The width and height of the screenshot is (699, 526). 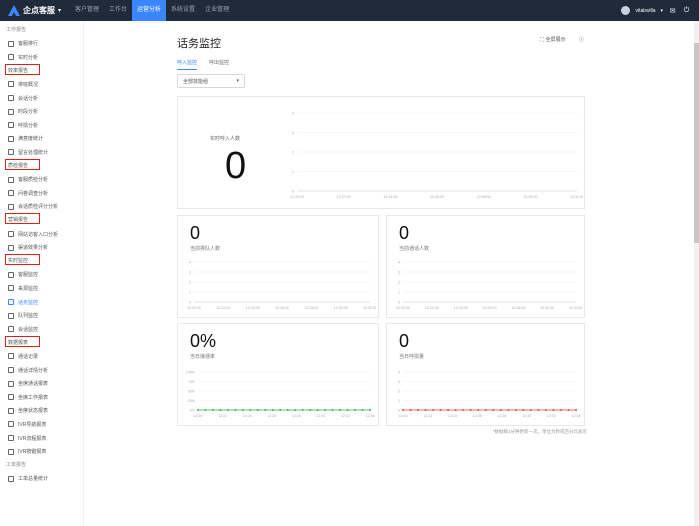 I want to click on score-icon, so click(x=11, y=206).